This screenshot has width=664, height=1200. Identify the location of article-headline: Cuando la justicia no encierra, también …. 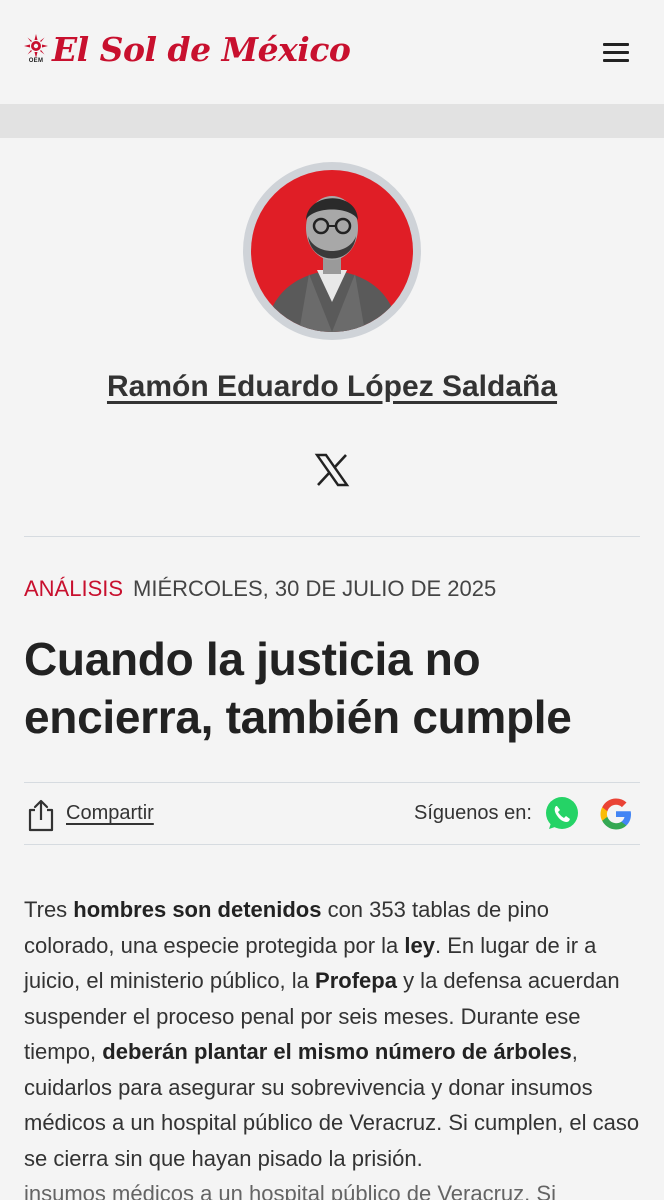
(298, 688).